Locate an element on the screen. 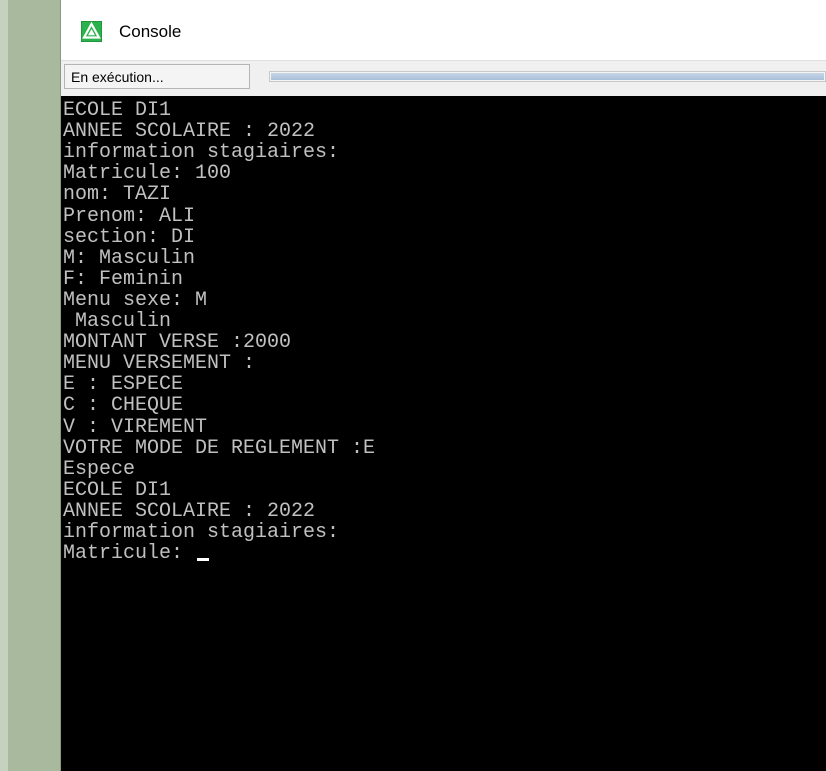  console-line: F: Feminin is located at coordinates (123, 279).